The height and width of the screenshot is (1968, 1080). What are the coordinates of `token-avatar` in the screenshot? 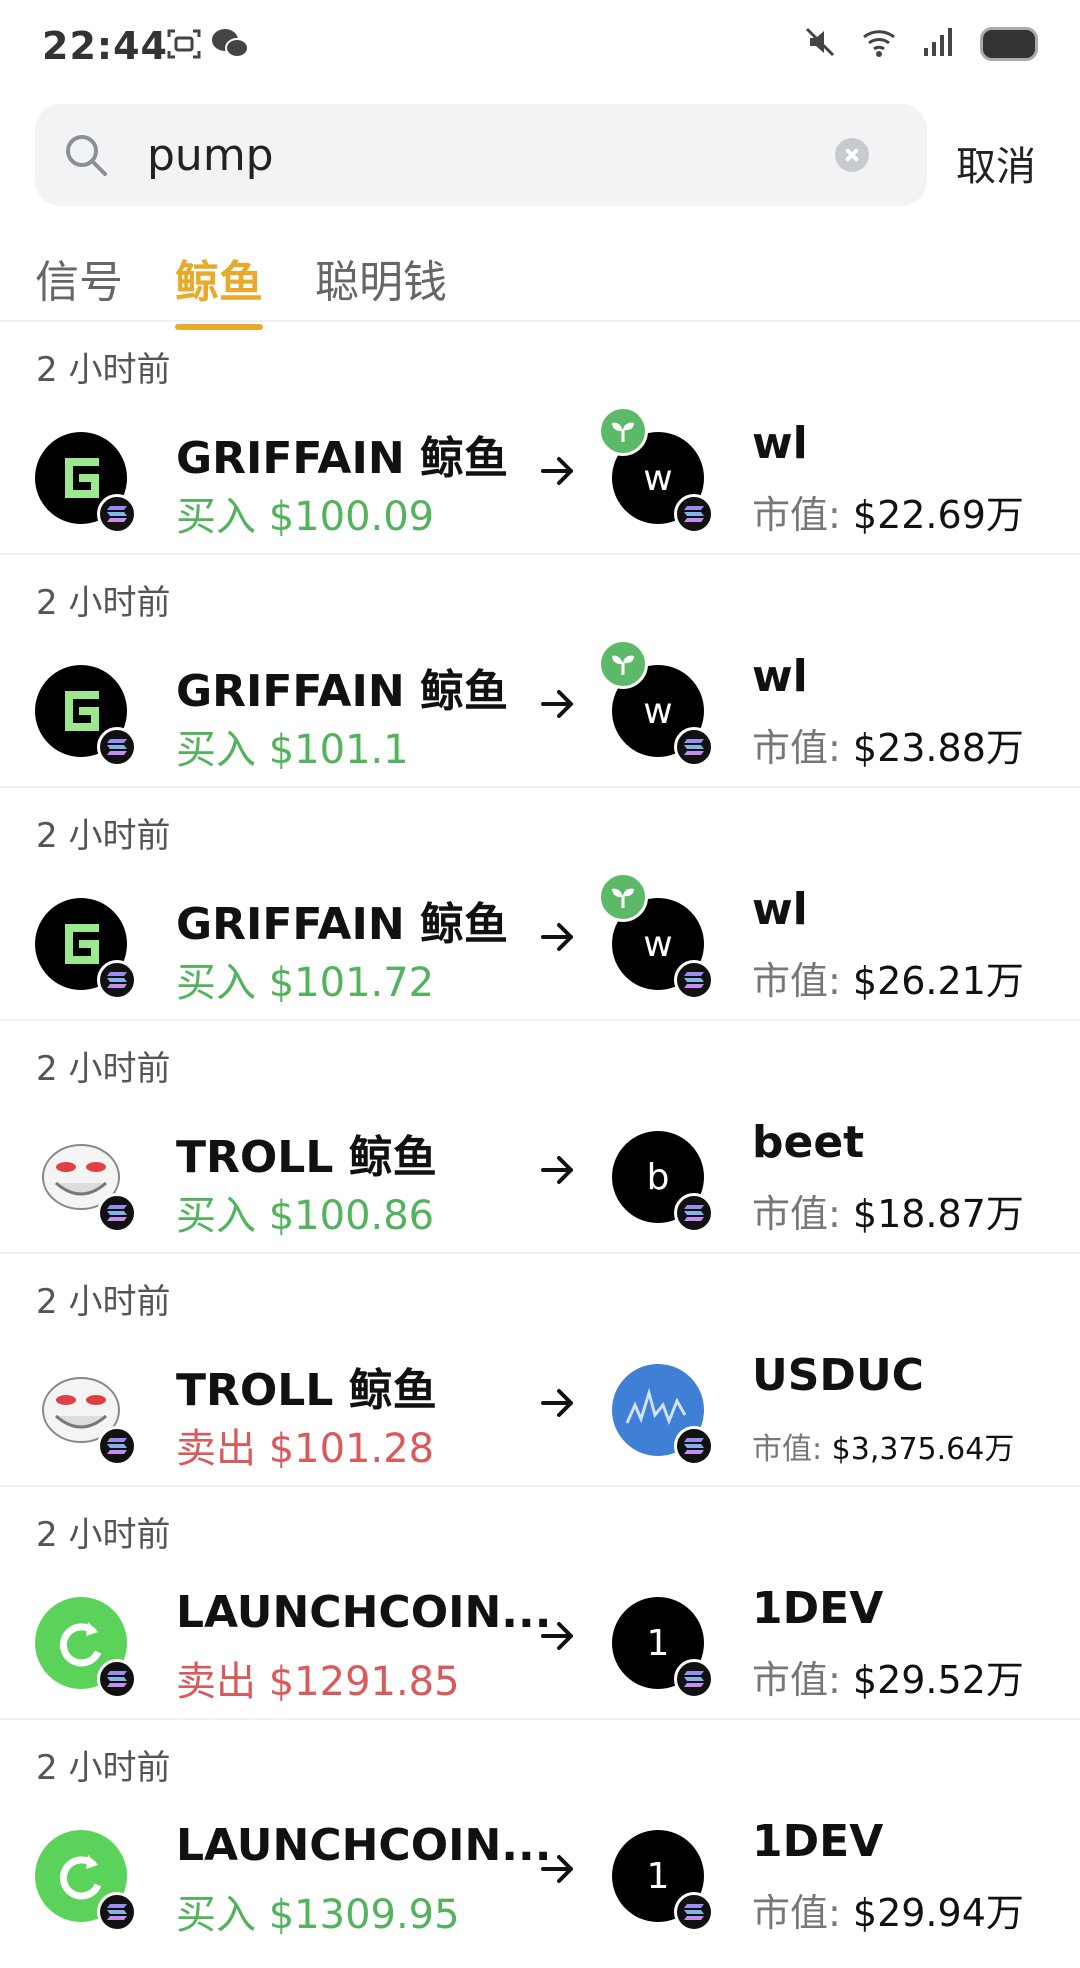 It's located at (663, 1415).